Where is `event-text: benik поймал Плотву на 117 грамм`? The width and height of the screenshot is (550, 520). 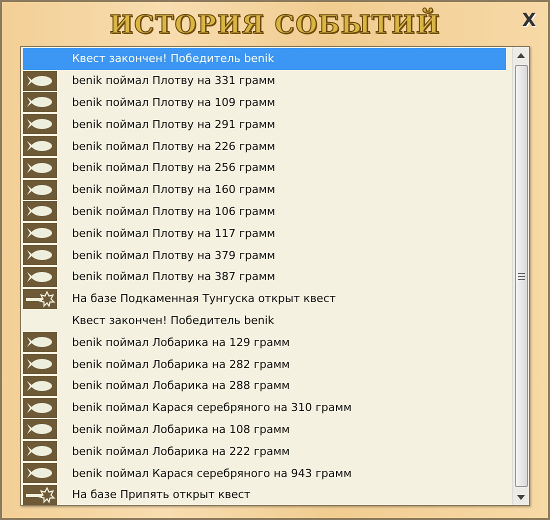
event-text: benik поймал Плотву на 117 грамм is located at coordinates (174, 233).